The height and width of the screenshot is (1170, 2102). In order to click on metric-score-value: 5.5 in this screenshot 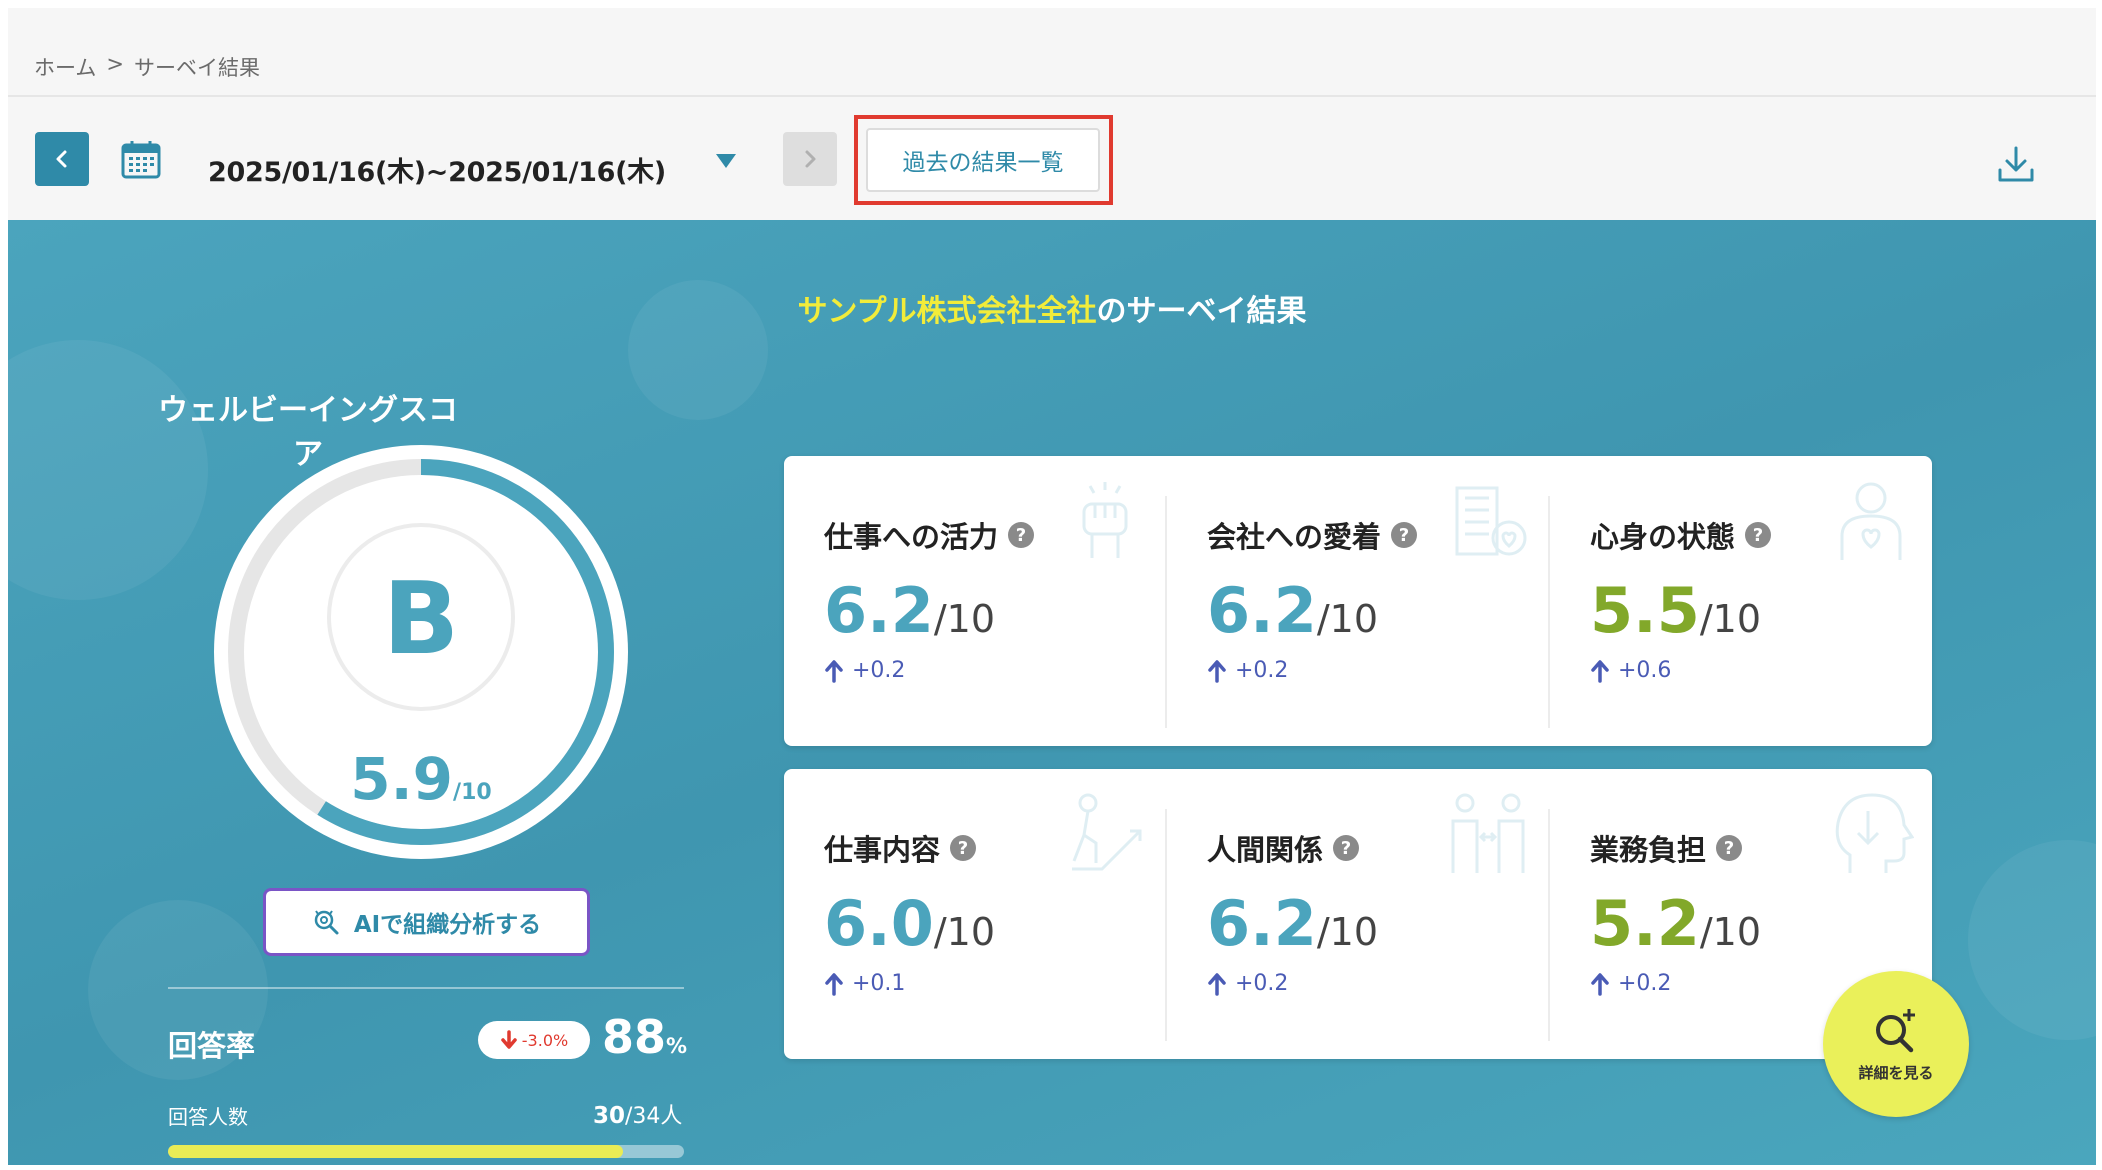, I will do `click(1645, 610)`.